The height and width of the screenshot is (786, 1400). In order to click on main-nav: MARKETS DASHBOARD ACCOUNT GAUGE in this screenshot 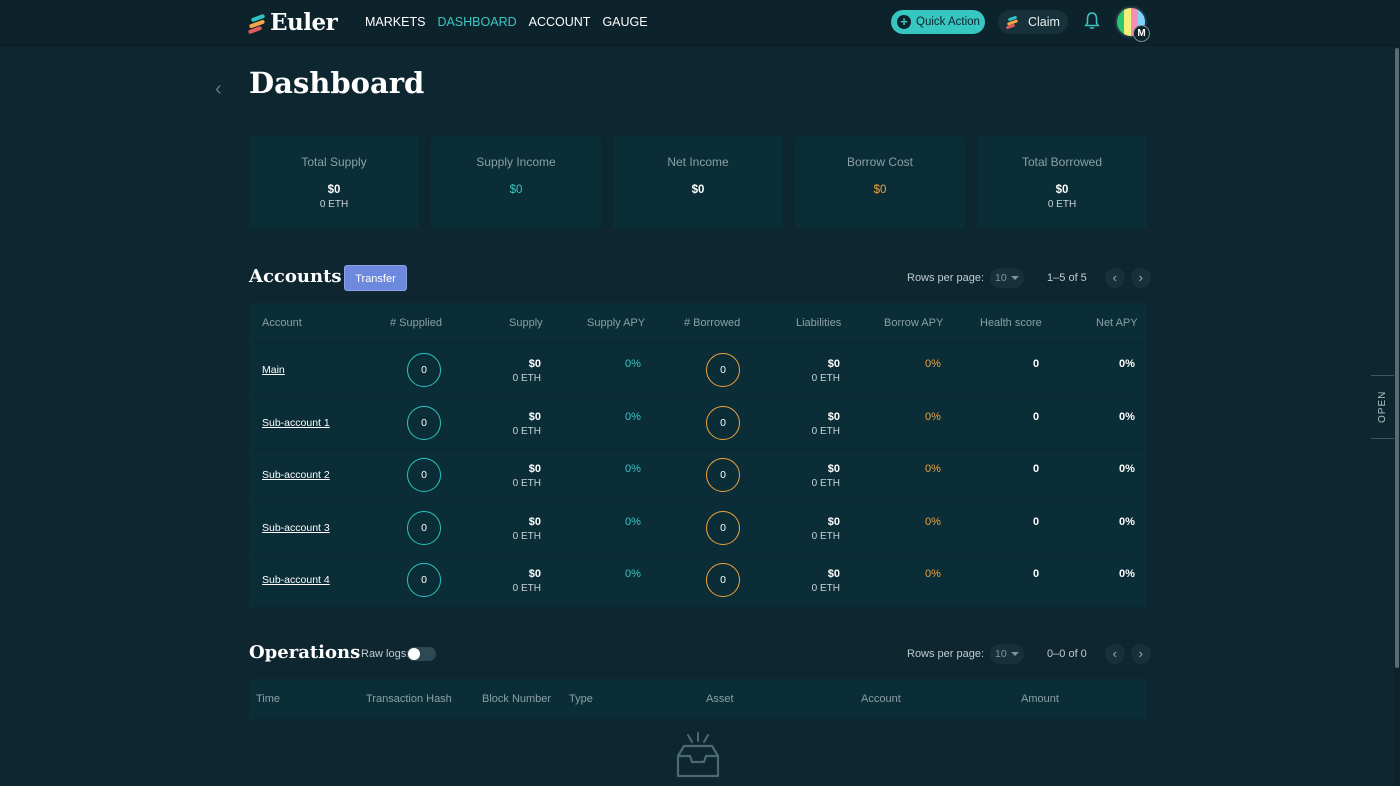, I will do `click(506, 22)`.